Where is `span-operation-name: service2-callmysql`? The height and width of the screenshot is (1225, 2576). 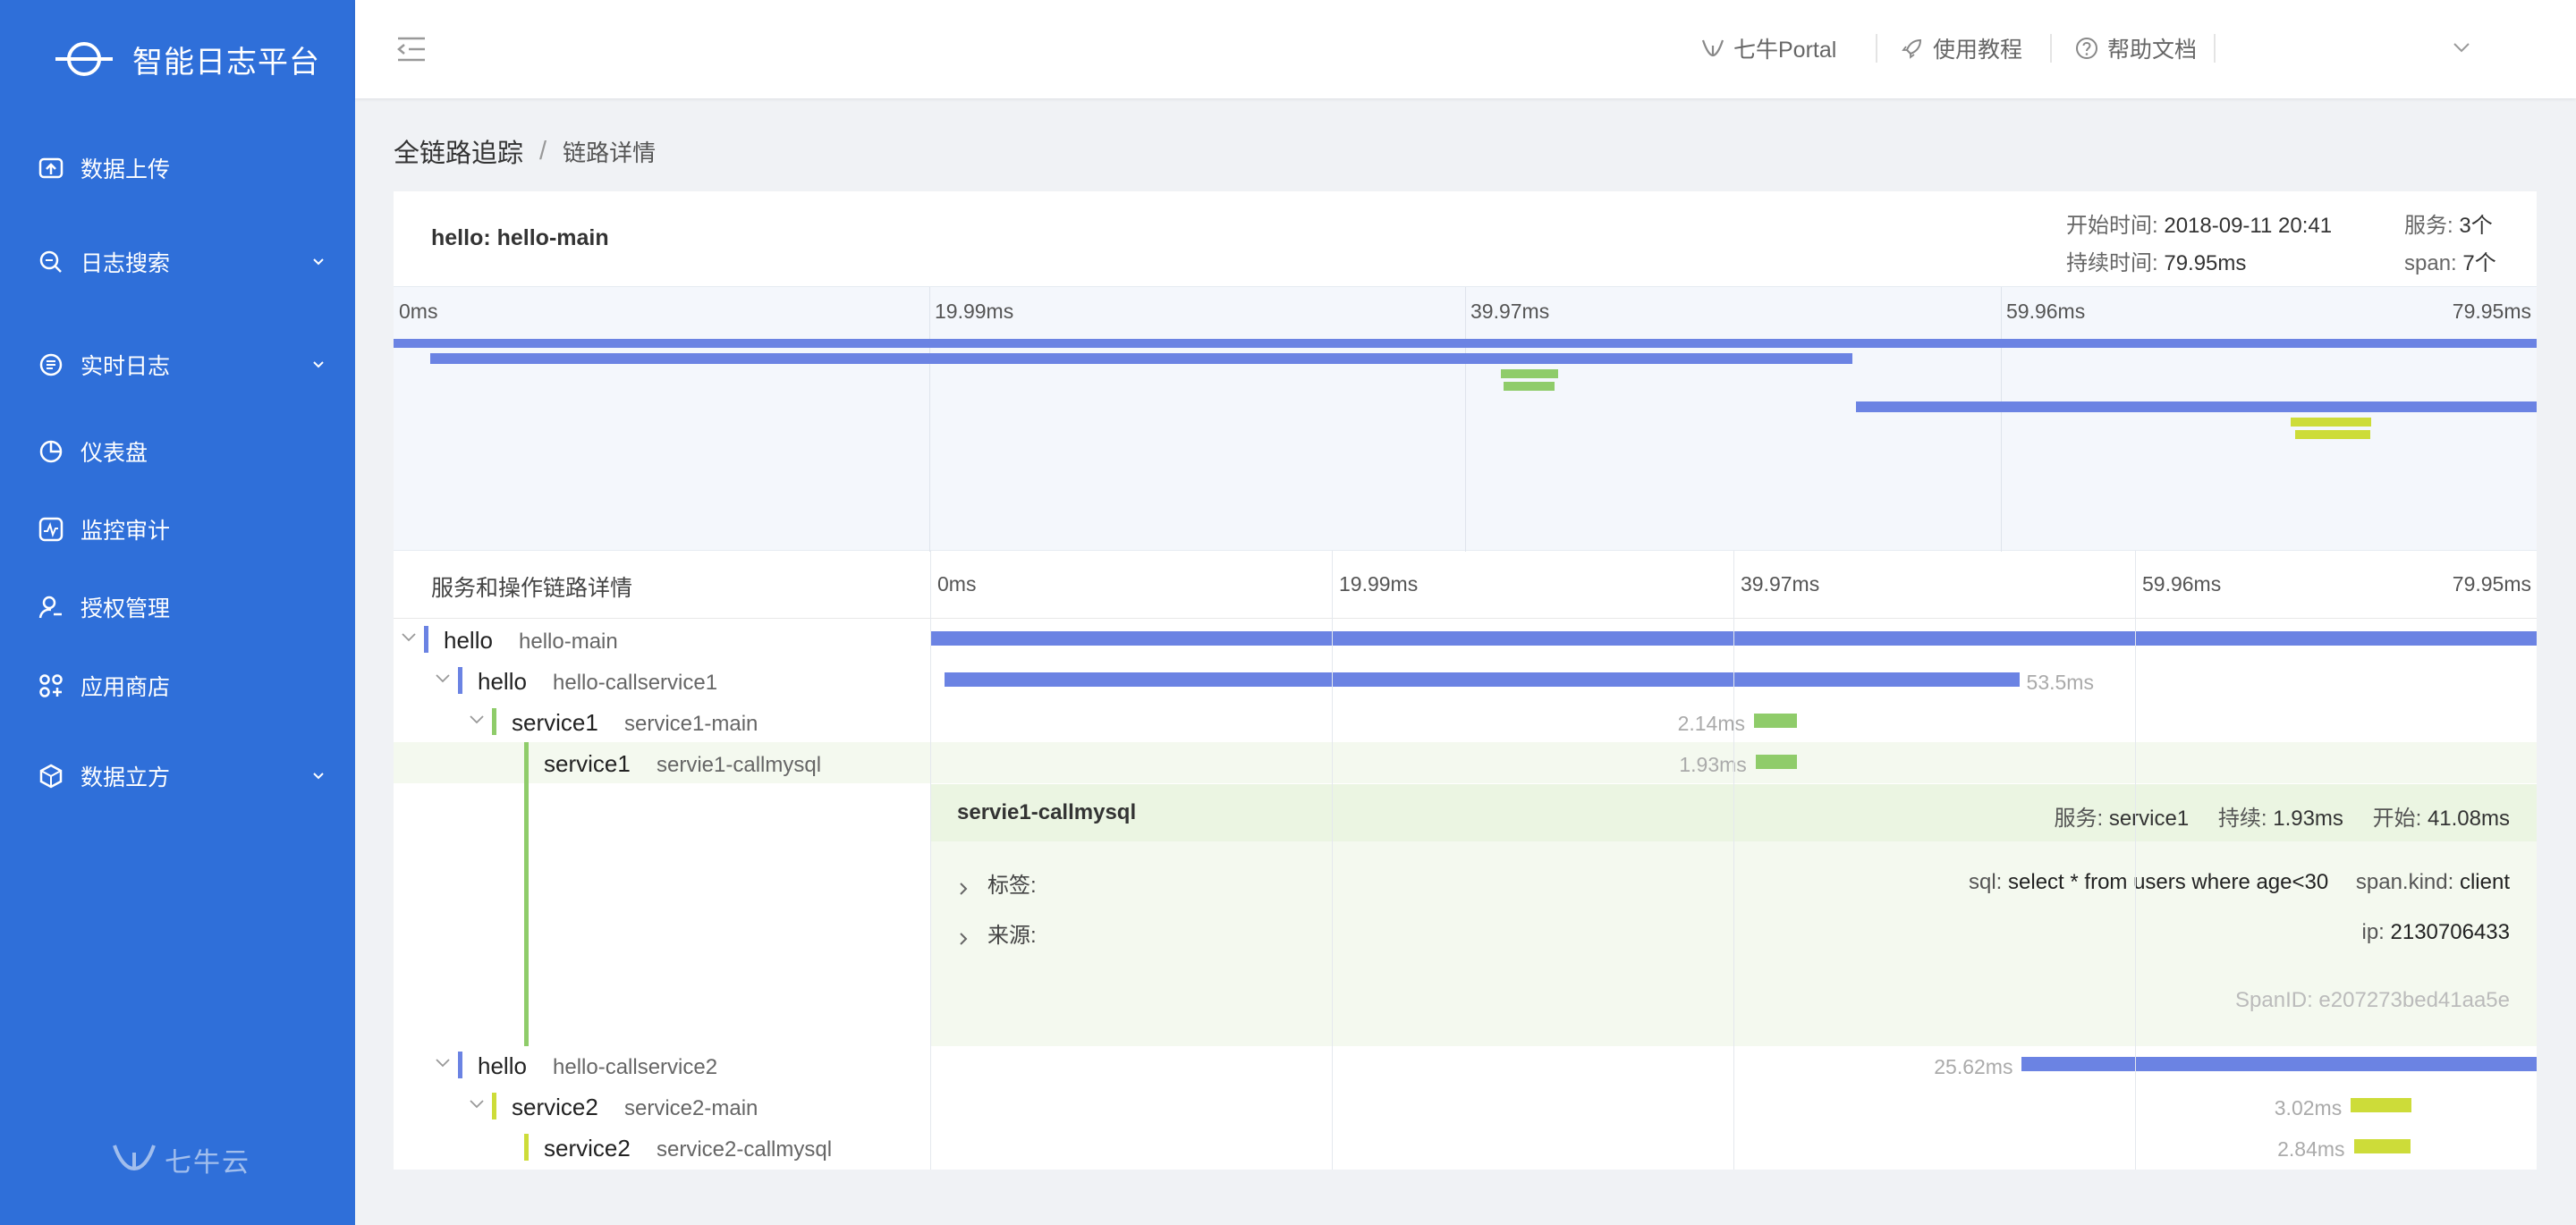 span-operation-name: service2-callmysql is located at coordinates (745, 1149).